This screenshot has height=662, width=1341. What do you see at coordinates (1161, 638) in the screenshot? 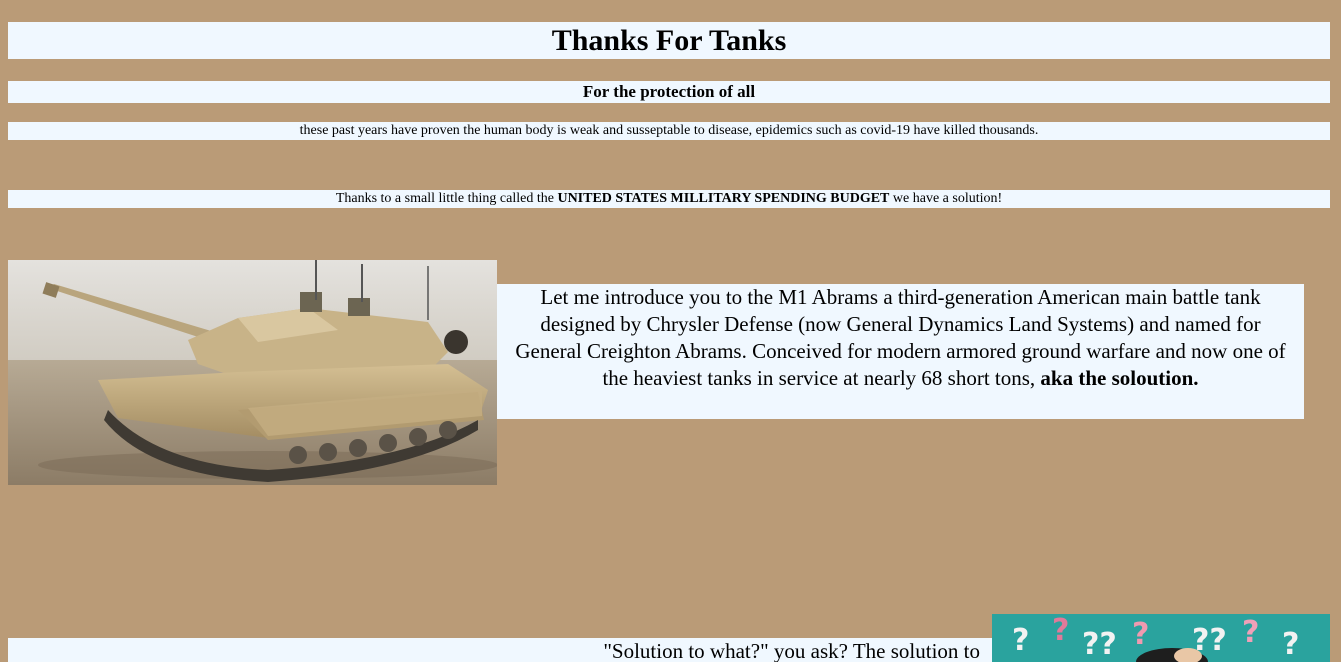
I see `question-marks-image: ? ? ?? ? ?? ? ?` at bounding box center [1161, 638].